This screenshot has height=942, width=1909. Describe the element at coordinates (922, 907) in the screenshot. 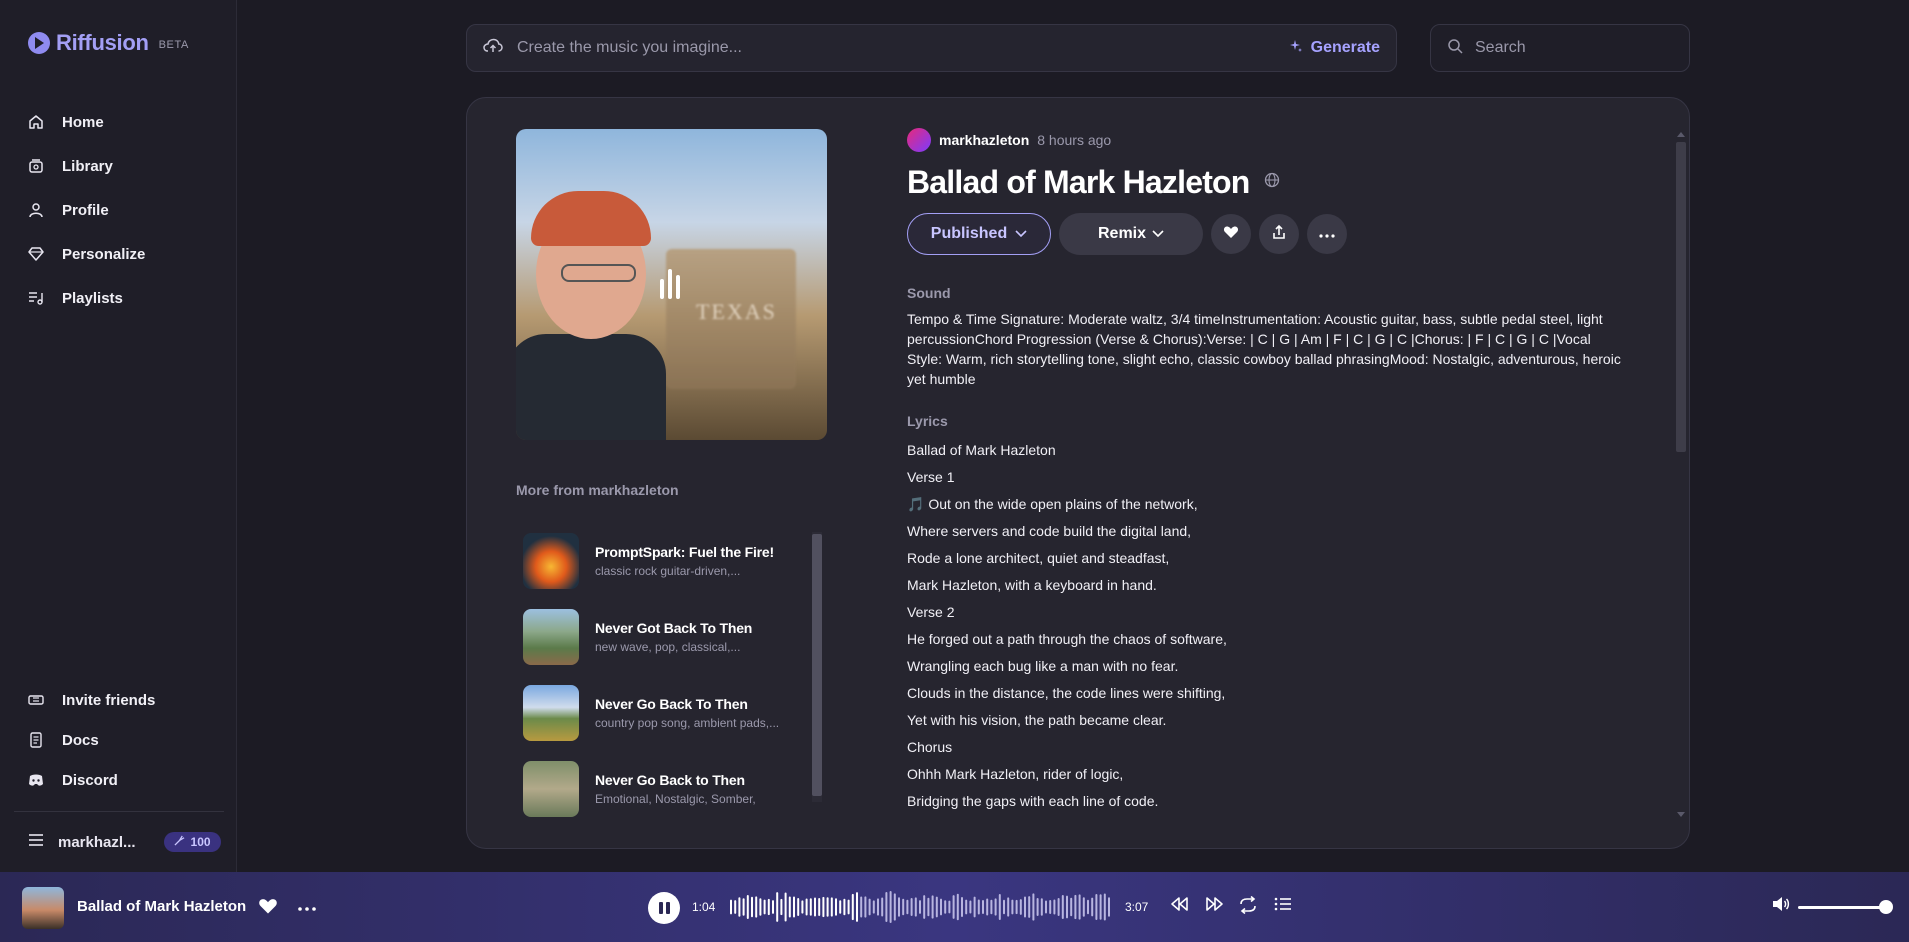

I see `waveform-progress` at that location.